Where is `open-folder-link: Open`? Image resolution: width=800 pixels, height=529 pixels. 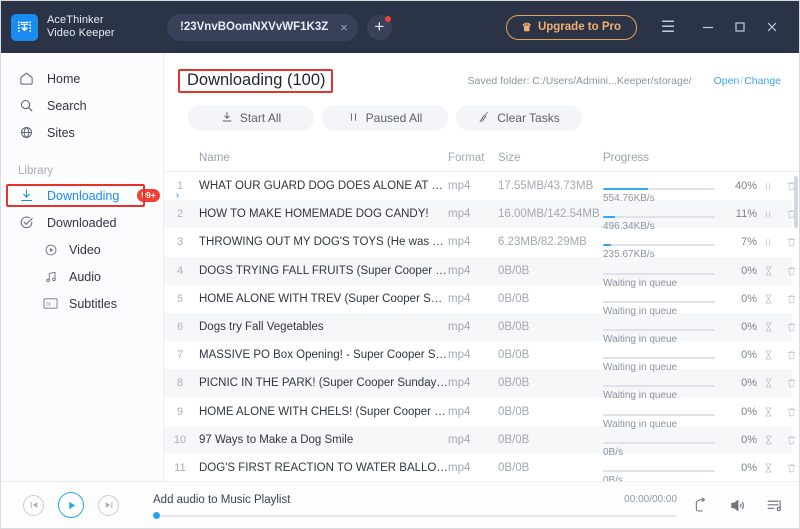
open-folder-link: Open is located at coordinates (727, 81).